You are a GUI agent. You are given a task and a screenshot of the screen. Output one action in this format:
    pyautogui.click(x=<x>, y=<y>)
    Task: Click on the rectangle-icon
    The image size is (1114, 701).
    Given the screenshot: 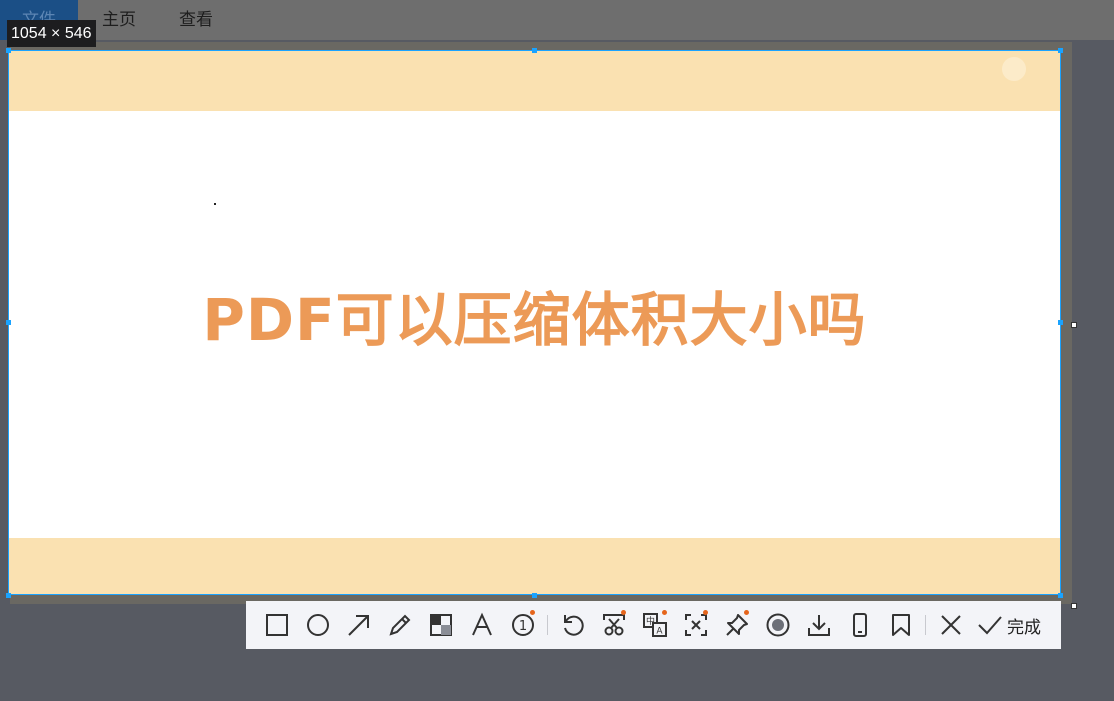 What is the action you would take?
    pyautogui.click(x=276, y=625)
    